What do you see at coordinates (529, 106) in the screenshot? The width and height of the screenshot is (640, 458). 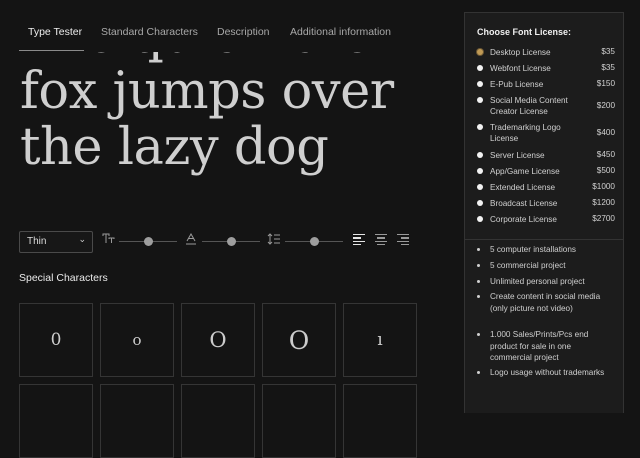 I see `license-name: Social Media Content Creator License` at bounding box center [529, 106].